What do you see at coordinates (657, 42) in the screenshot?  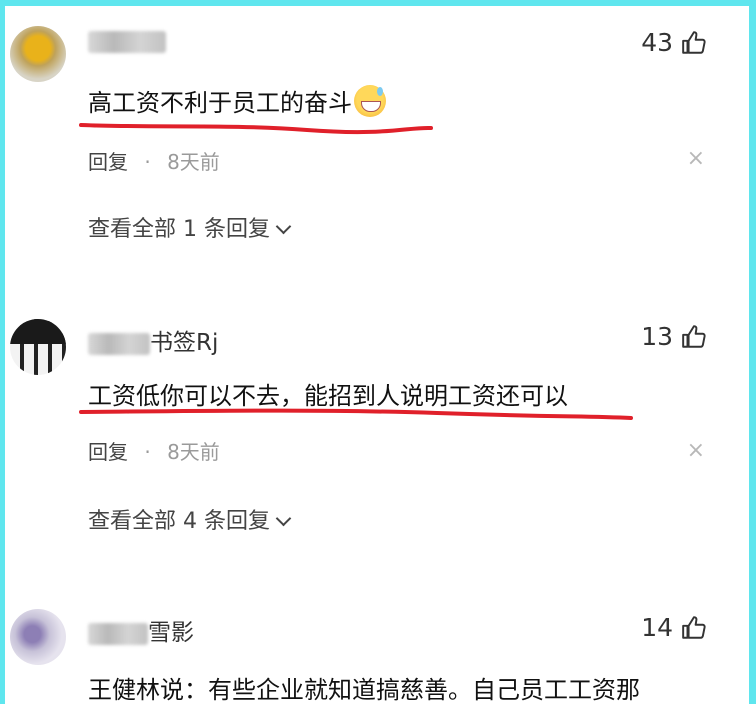 I see `like-count: 43` at bounding box center [657, 42].